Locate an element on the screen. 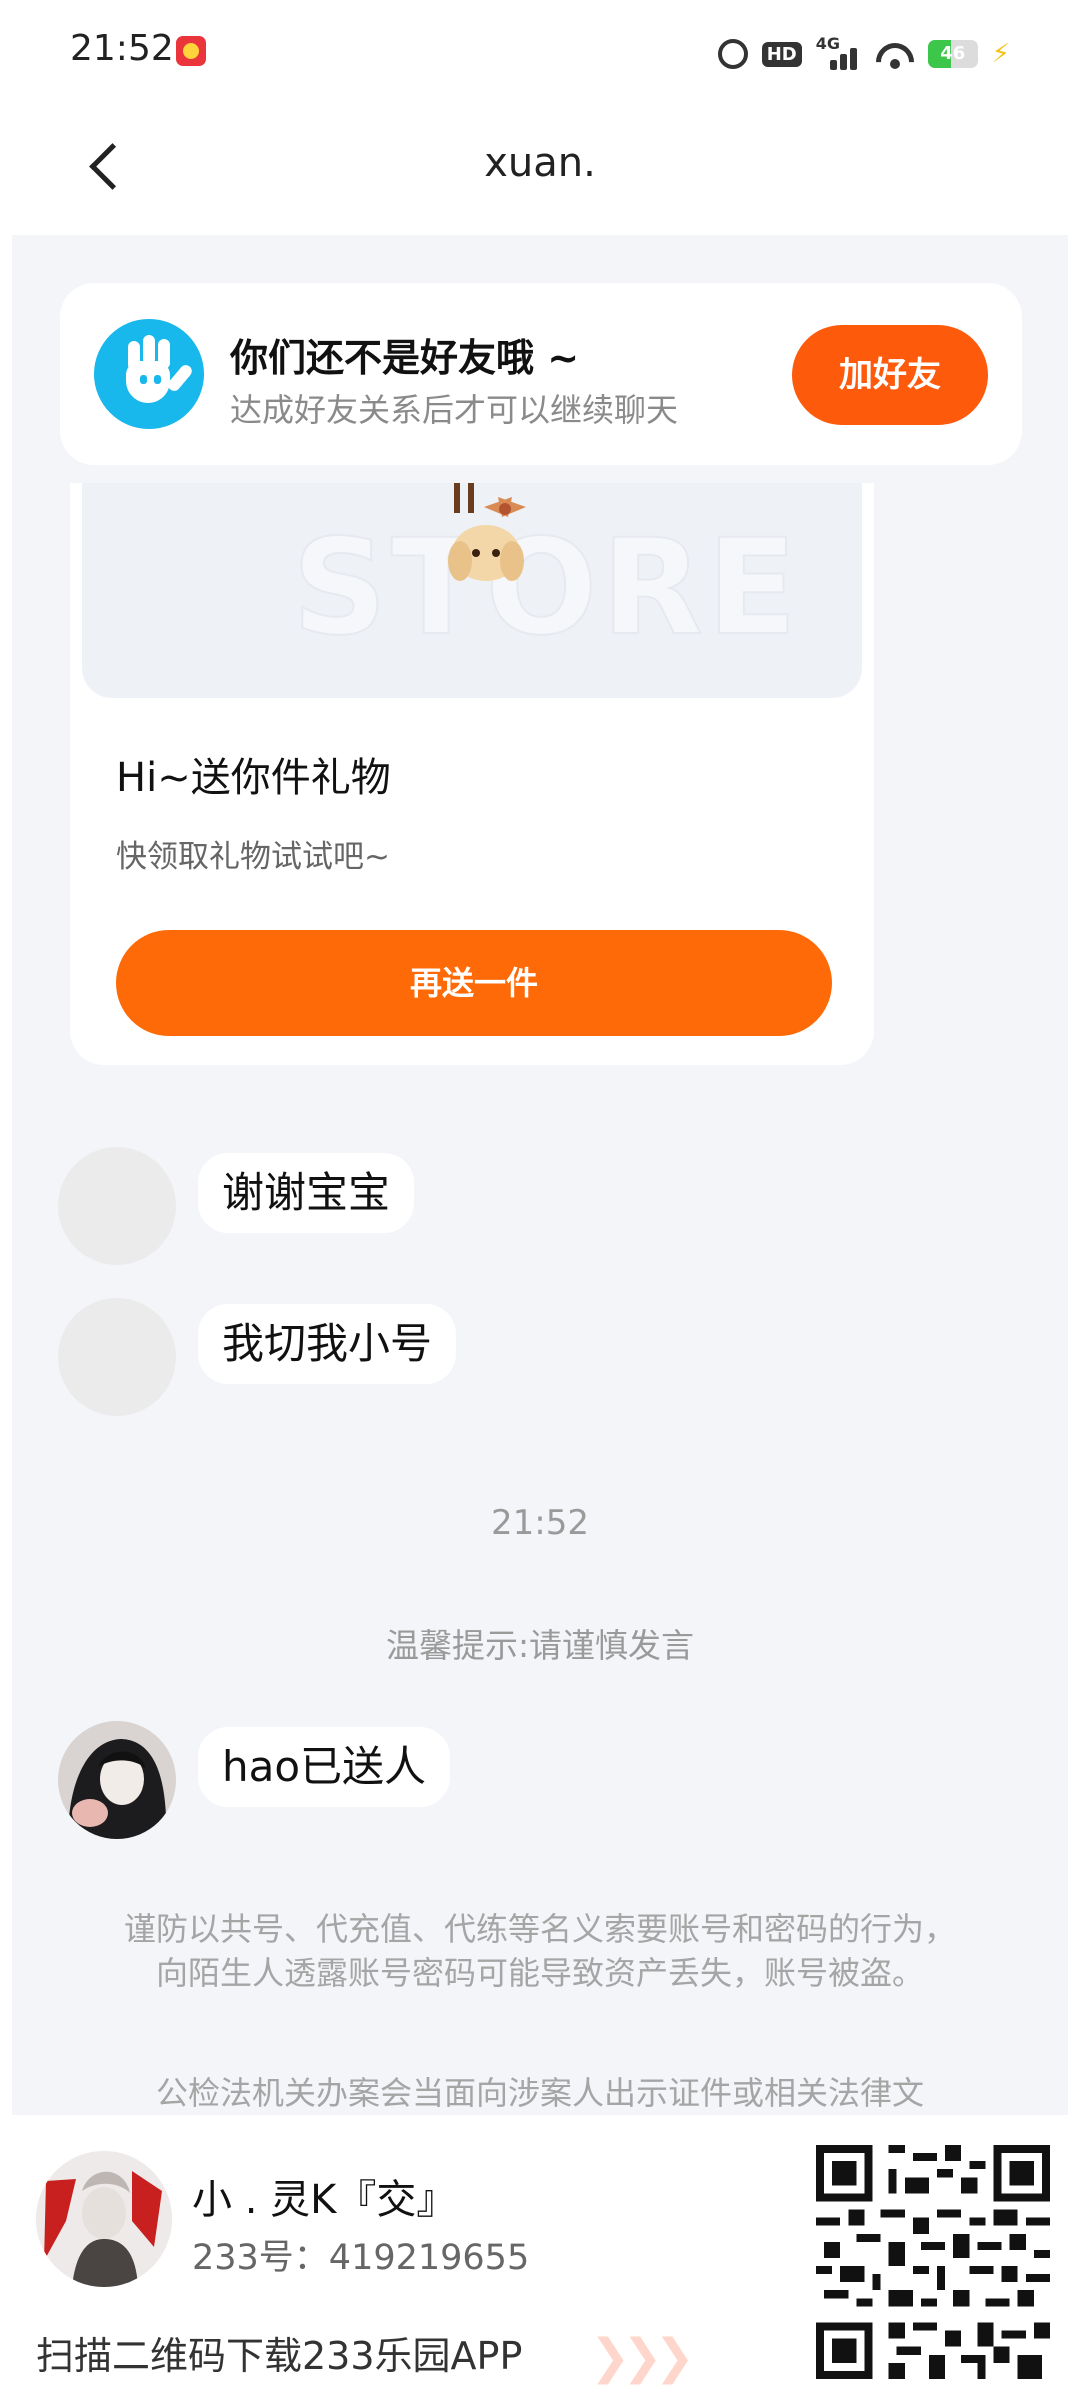 The width and height of the screenshot is (1080, 2408). status-time: 21:52 is located at coordinates (122, 48).